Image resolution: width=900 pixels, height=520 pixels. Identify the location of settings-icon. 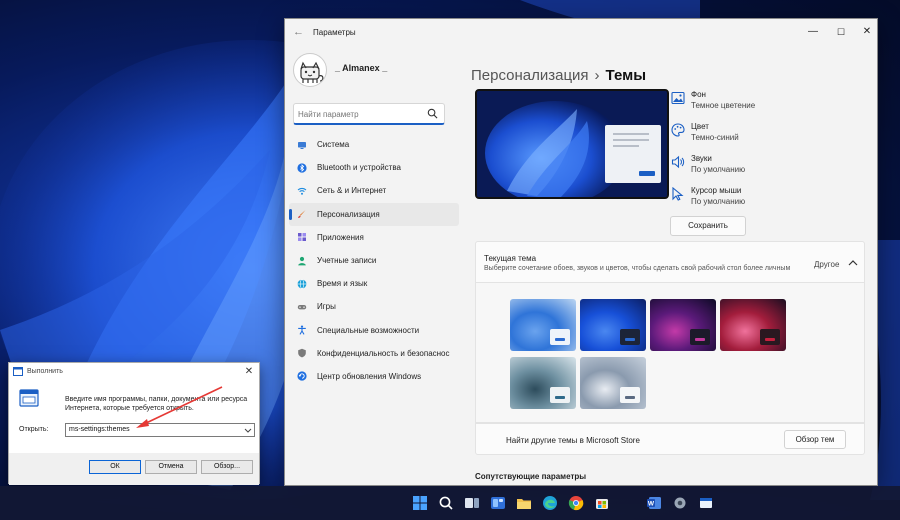
(680, 503).